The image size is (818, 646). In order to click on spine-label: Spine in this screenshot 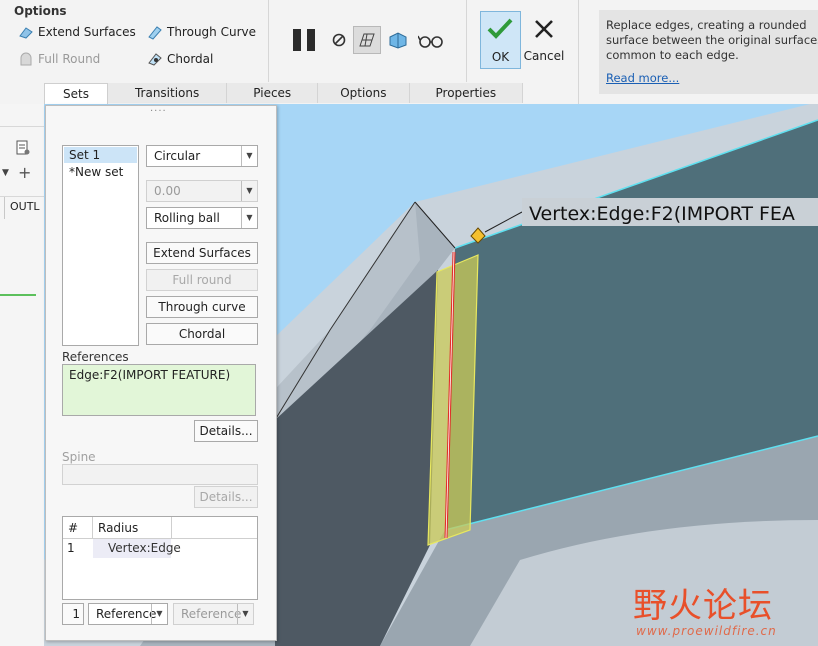, I will do `click(79, 457)`.